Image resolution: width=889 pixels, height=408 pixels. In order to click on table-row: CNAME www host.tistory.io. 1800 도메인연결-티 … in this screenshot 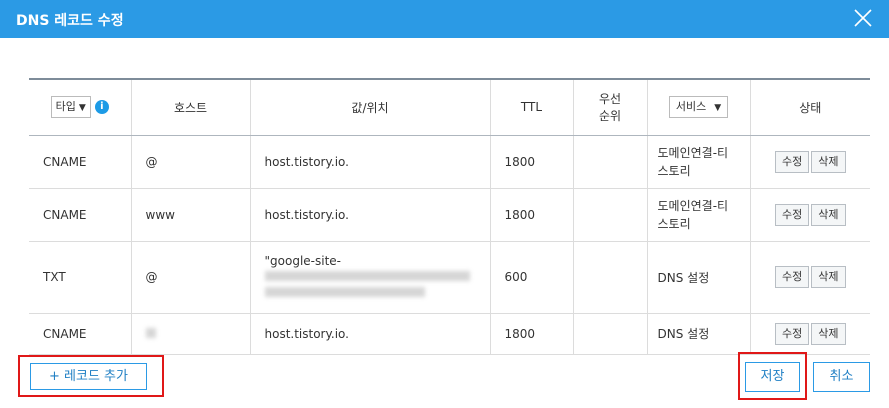, I will do `click(449, 215)`.